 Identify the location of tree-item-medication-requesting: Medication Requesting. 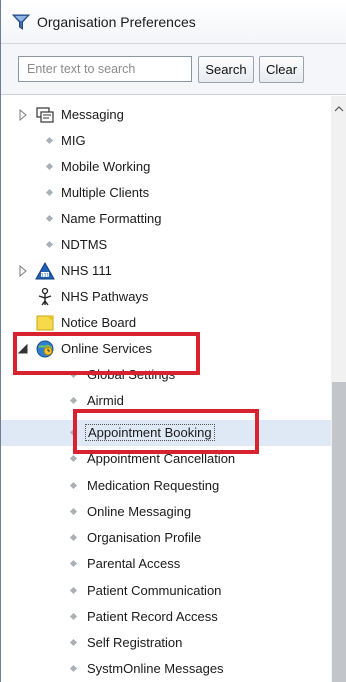
(166, 486).